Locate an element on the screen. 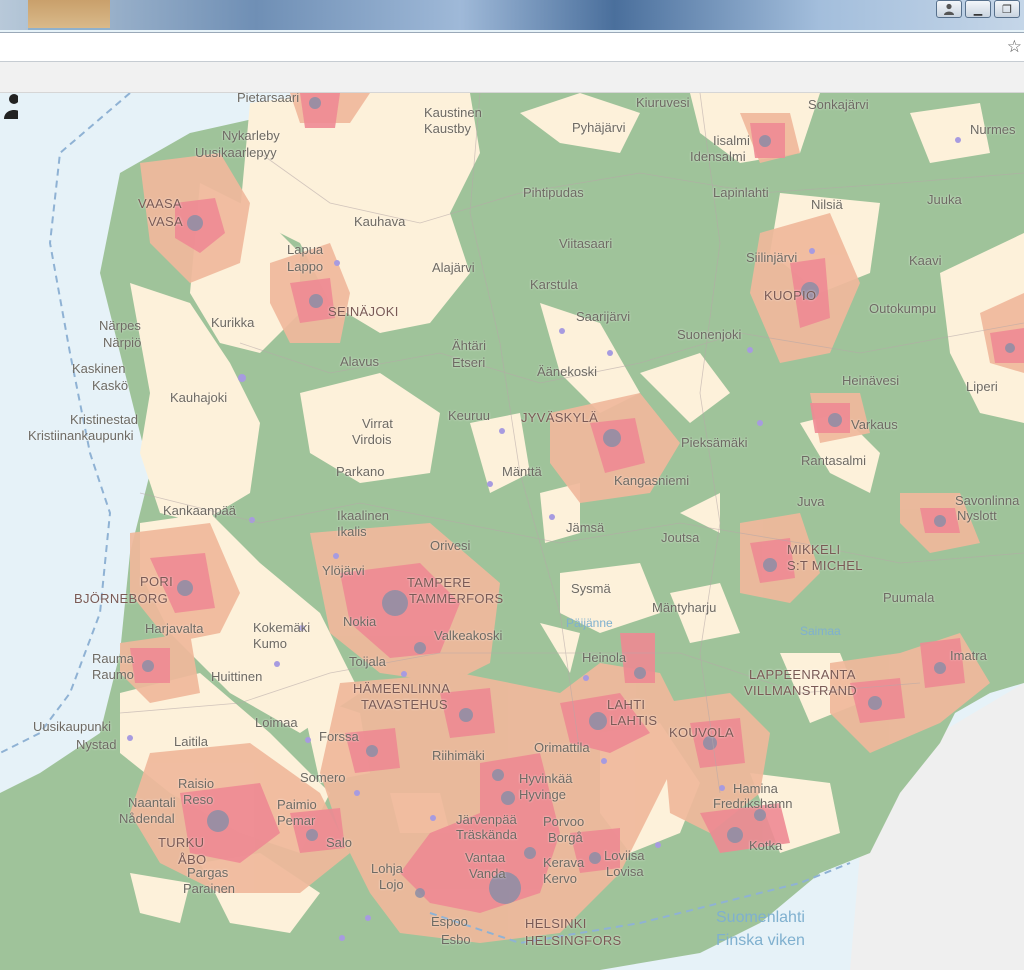  place-label-harjavalta: Harjavalta is located at coordinates (174, 628).